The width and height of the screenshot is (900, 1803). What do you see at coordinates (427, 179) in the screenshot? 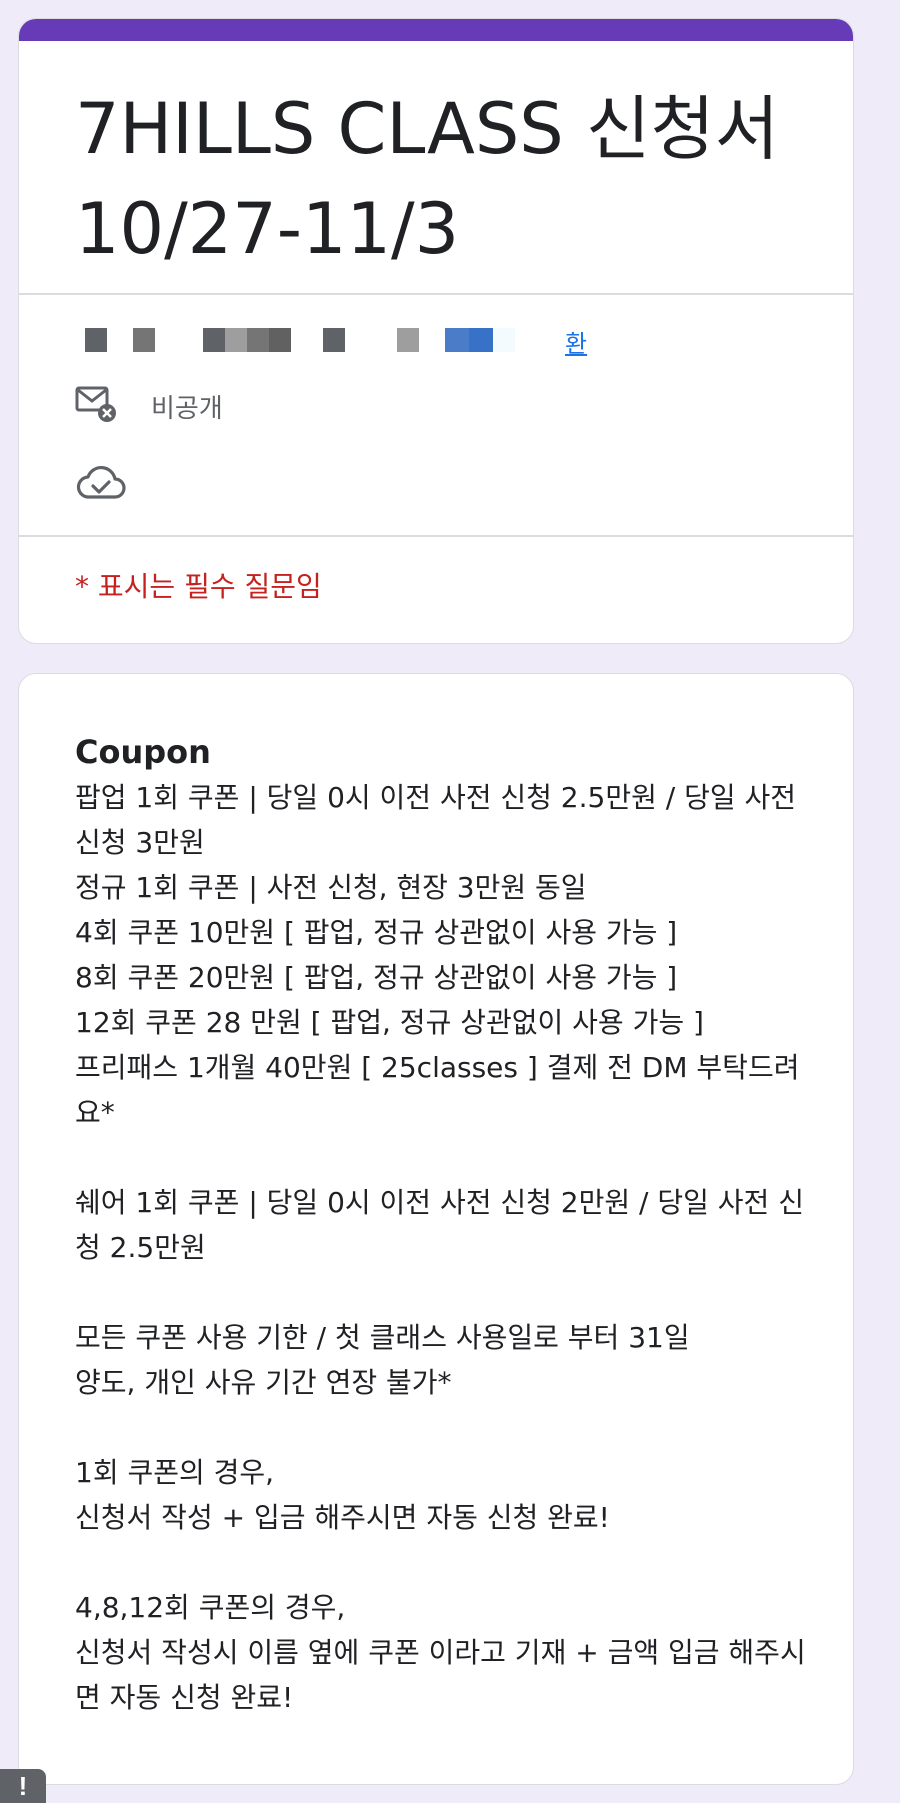
I see `form-title: 7HILLS CLASS 신청서 10/27-11/3` at bounding box center [427, 179].